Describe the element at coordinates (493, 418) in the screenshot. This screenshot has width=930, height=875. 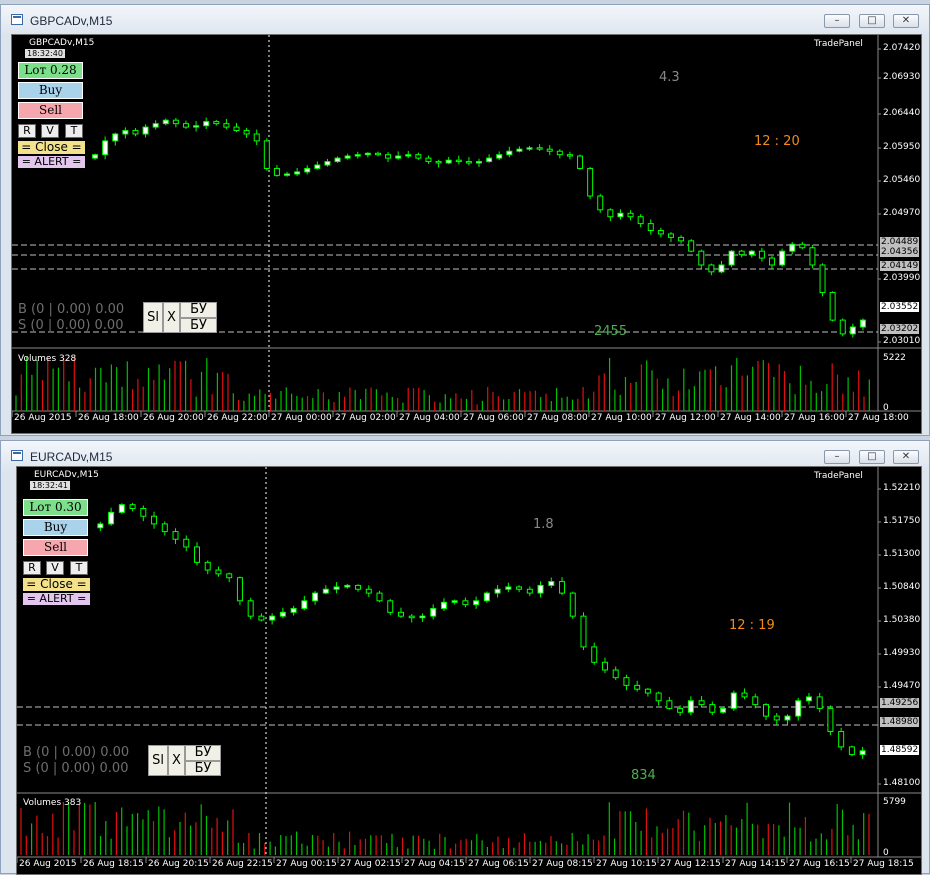
I see `time-tick-label: 27 Aug 06:00` at that location.